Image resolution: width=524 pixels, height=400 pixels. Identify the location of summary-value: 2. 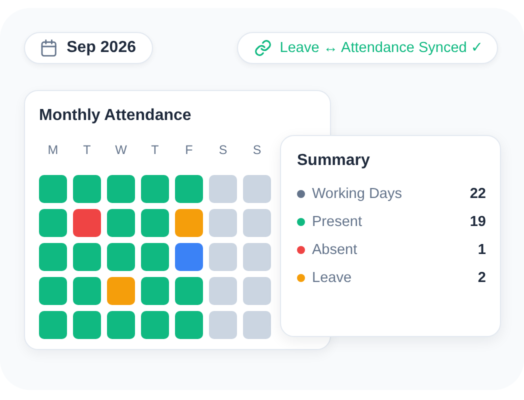
(482, 278).